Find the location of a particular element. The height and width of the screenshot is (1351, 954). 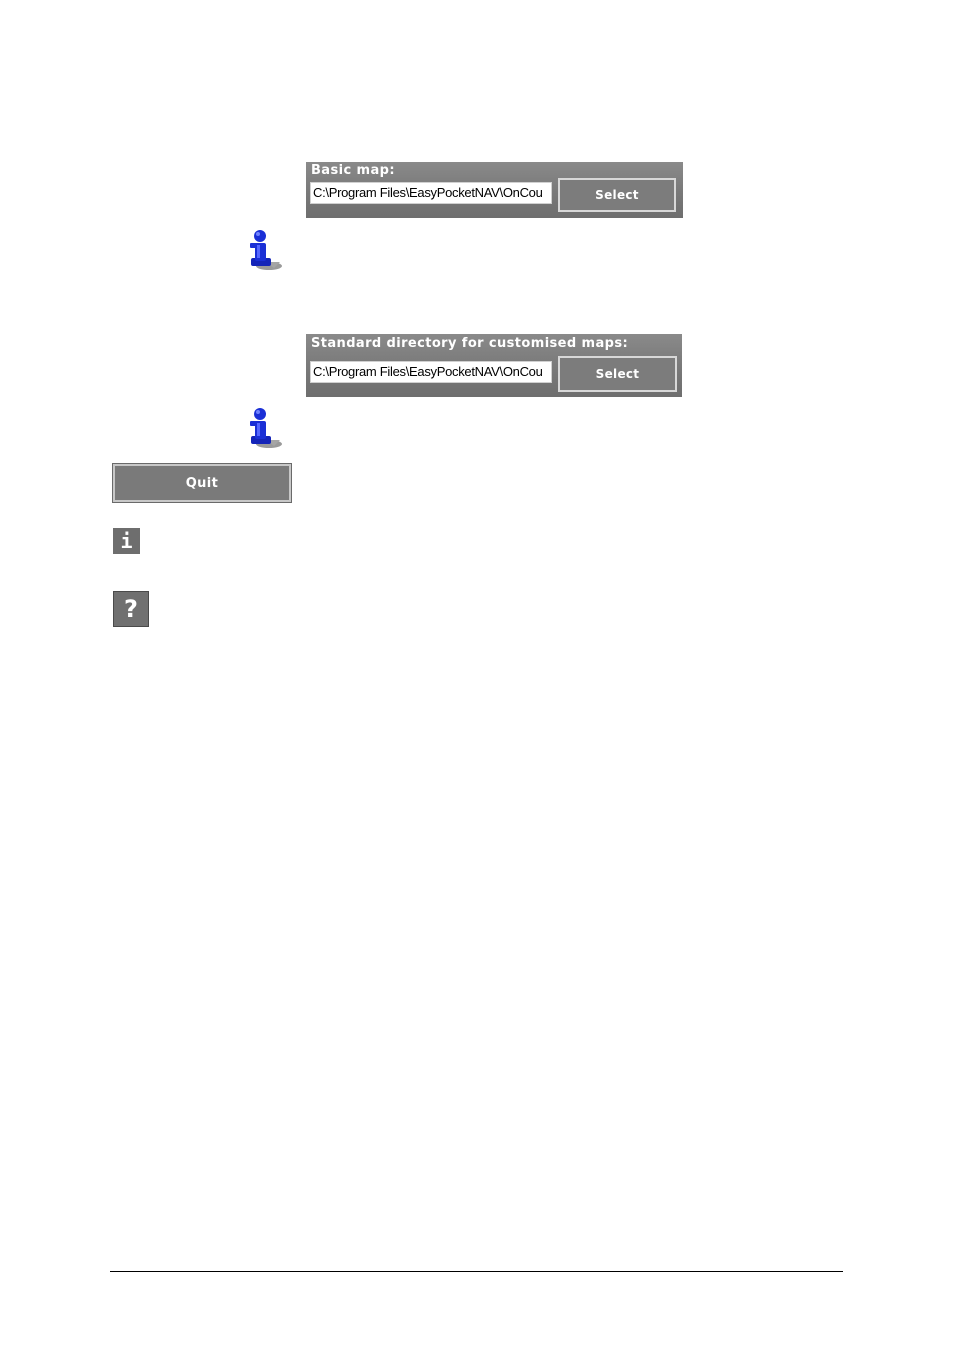

custom-maps-path-field: C:\Program Files\EasyPocketNAV\OnCou is located at coordinates (431, 372).